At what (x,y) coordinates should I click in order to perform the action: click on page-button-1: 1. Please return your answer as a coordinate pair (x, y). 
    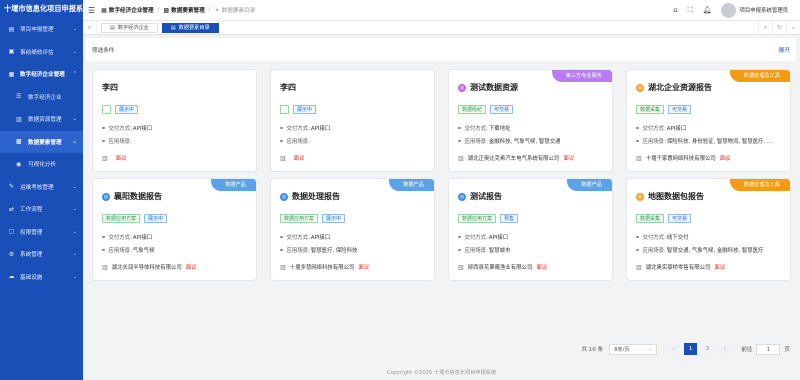
    Looking at the image, I should click on (691, 349).